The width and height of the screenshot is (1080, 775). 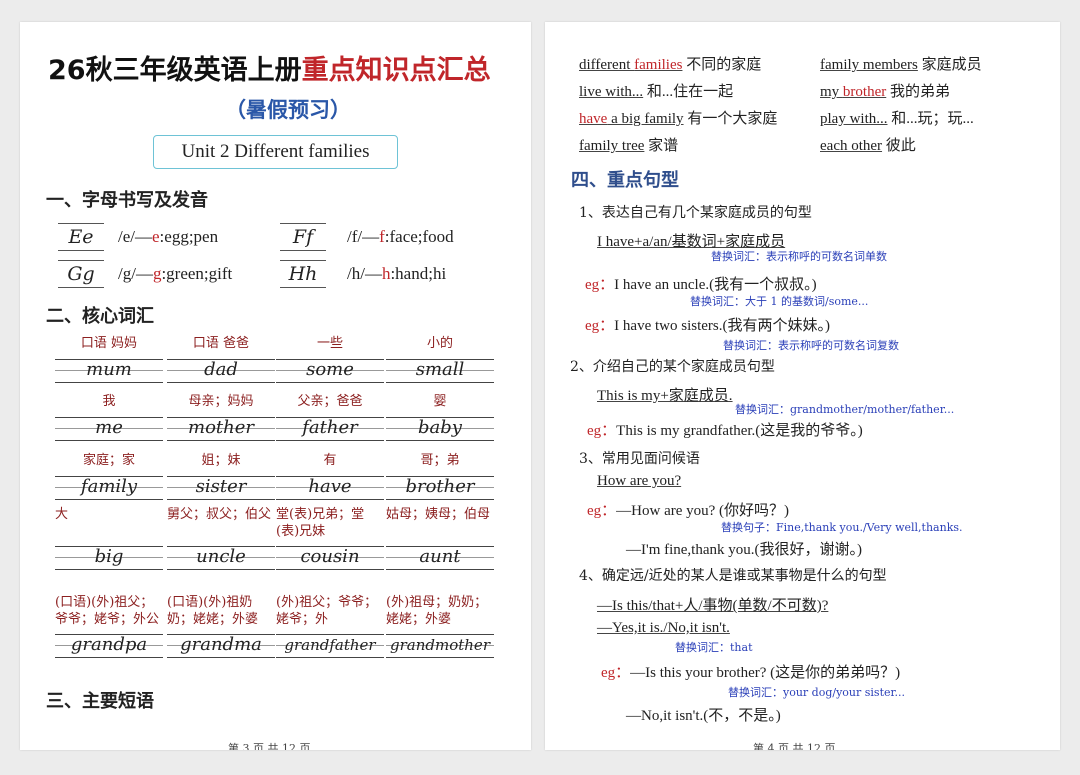 I want to click on substitution-hint: 替换句子：Fine,thank you./Very well,thanks., so click(x=842, y=527).